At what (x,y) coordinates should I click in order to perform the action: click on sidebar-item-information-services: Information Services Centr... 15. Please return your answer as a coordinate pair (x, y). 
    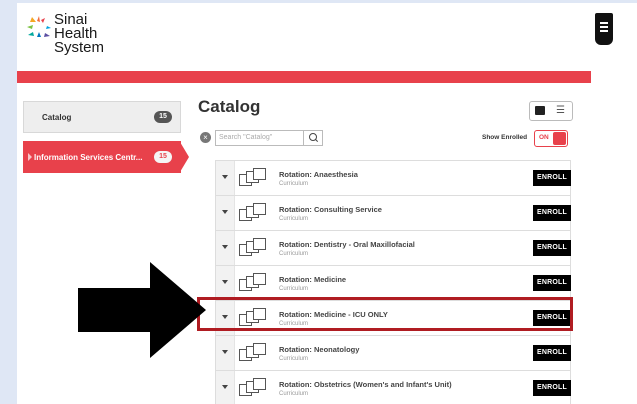
    Looking at the image, I should click on (106, 157).